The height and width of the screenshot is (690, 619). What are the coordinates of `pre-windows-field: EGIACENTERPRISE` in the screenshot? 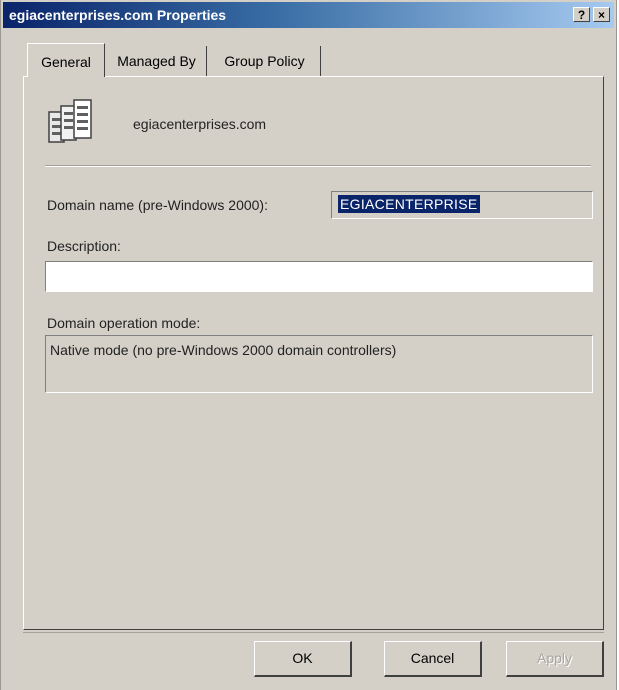 It's located at (462, 205).